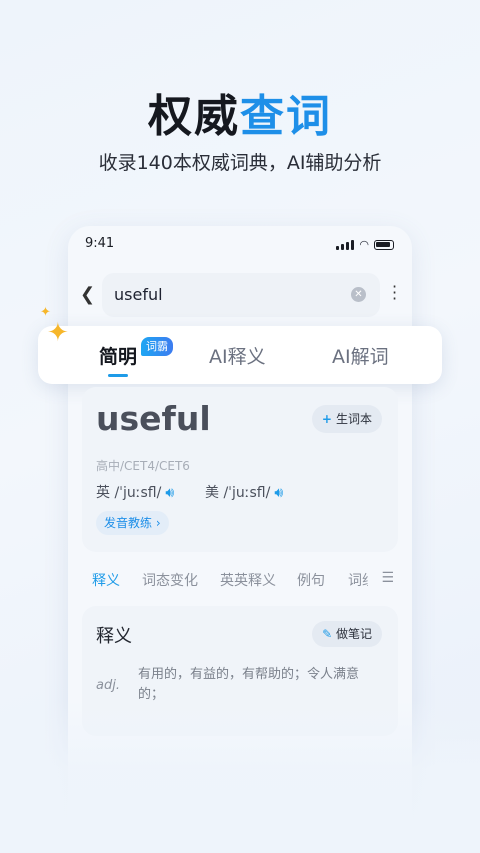 This screenshot has height=853, width=480. Describe the element at coordinates (311, 580) in the screenshot. I see `subtab-examples: 例句` at that location.